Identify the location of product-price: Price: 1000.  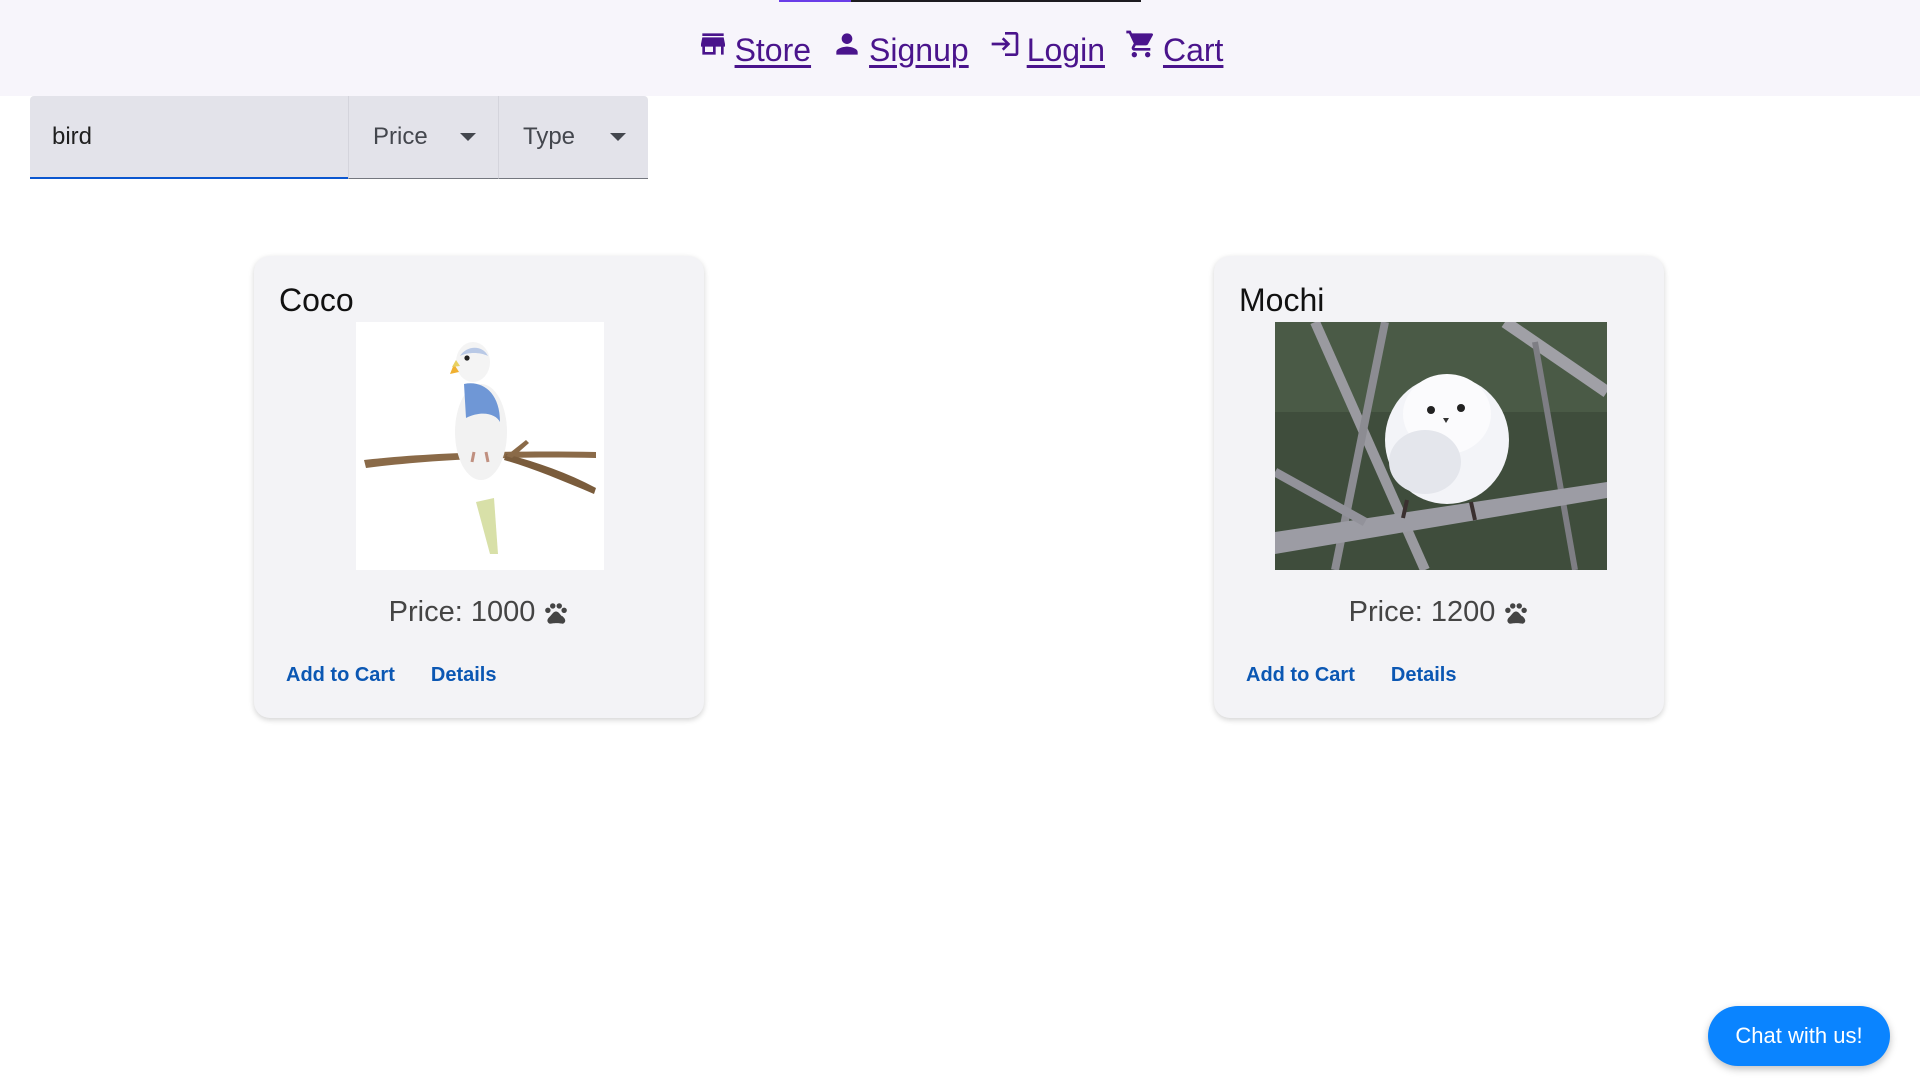
(479, 612).